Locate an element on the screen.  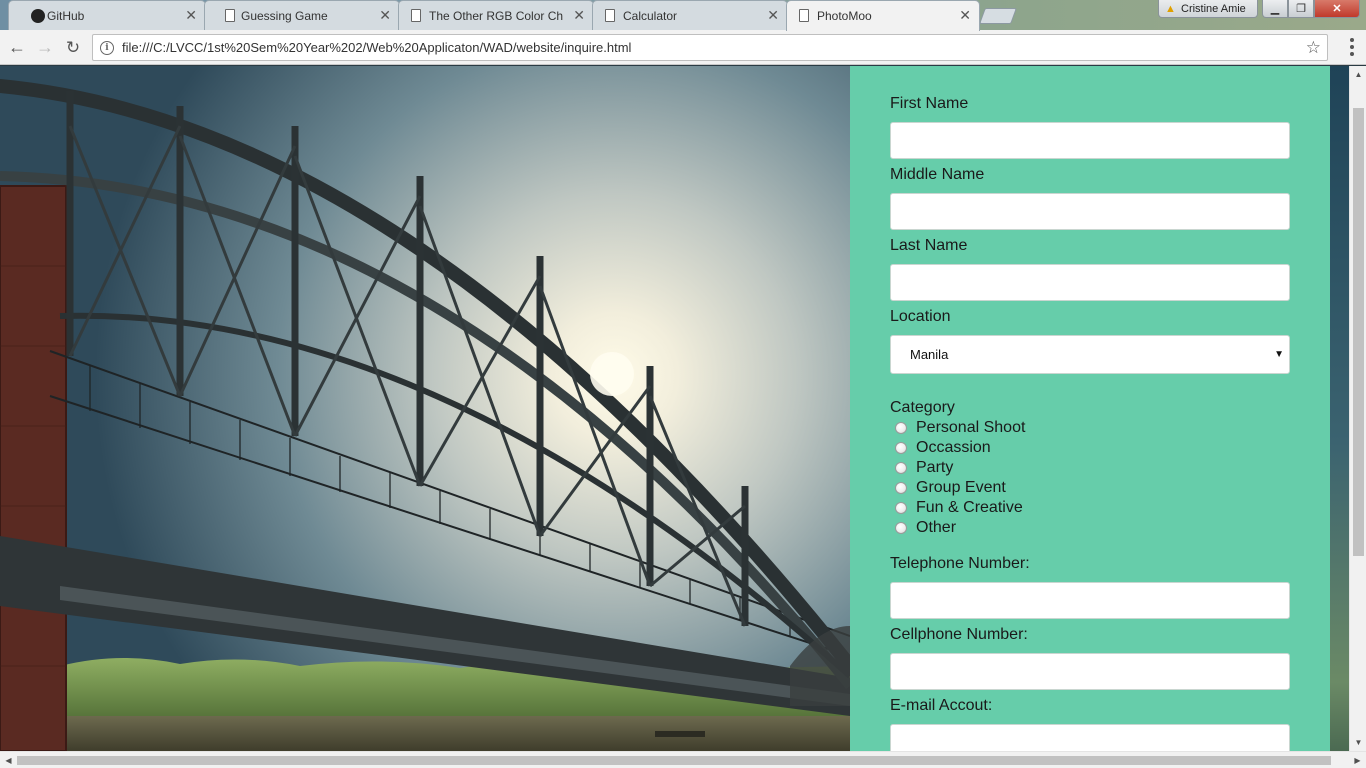
category-option: Occassion is located at coordinates (957, 448).